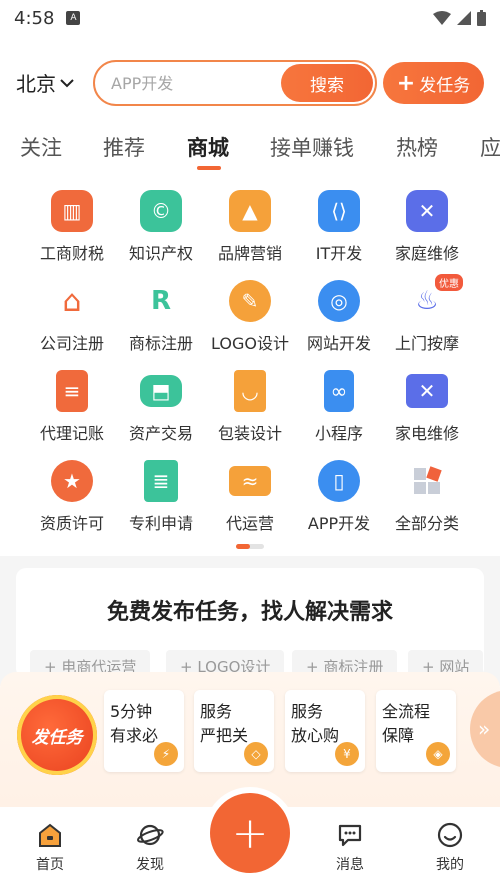  Describe the element at coordinates (72, 505) in the screenshot. I see `grid-item-qualification: ★ 资质许可` at that location.